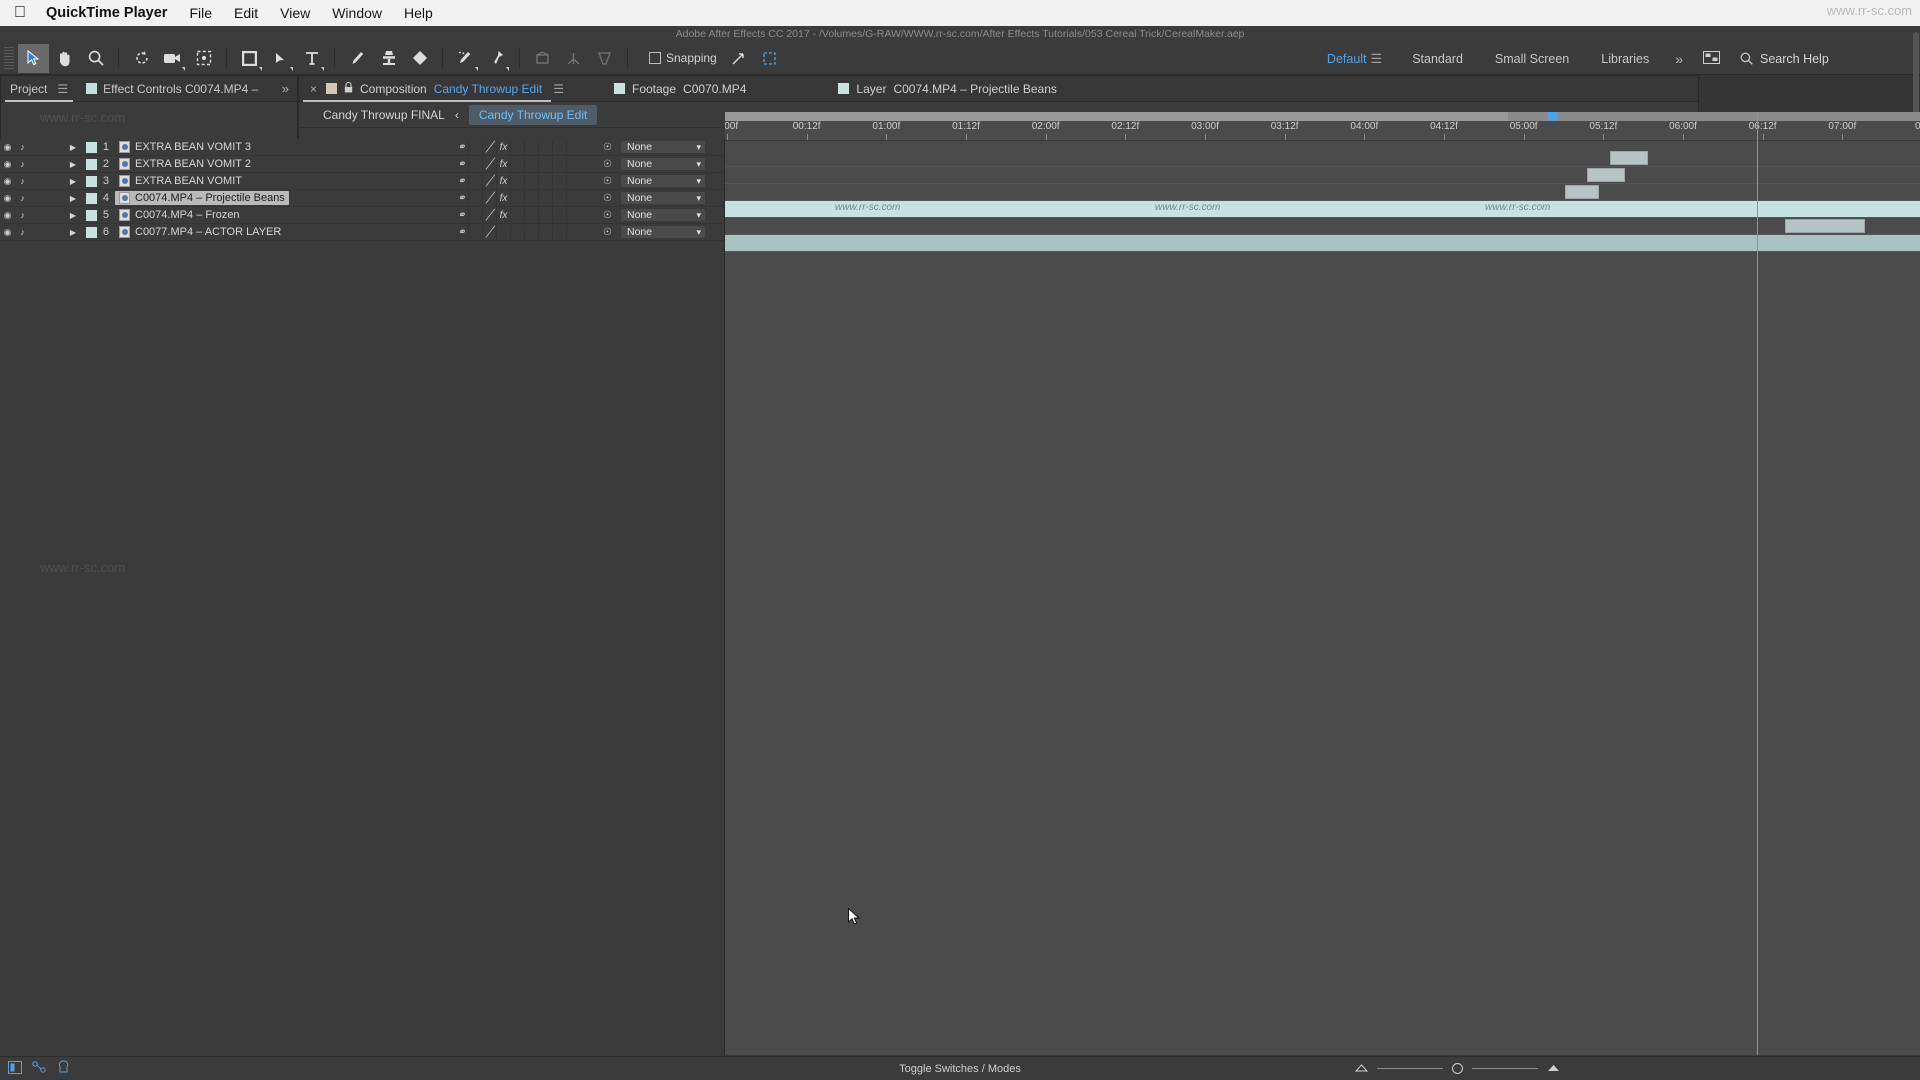 Image resolution: width=1920 pixels, height=1080 pixels. Describe the element at coordinates (362, 147) in the screenshot. I see `timeline-layer-row: ◉ ♪ ▶ 1 EXTRA BEAN VOMIT 3 ⚭ ╱ fx ☉ None ▾` at that location.